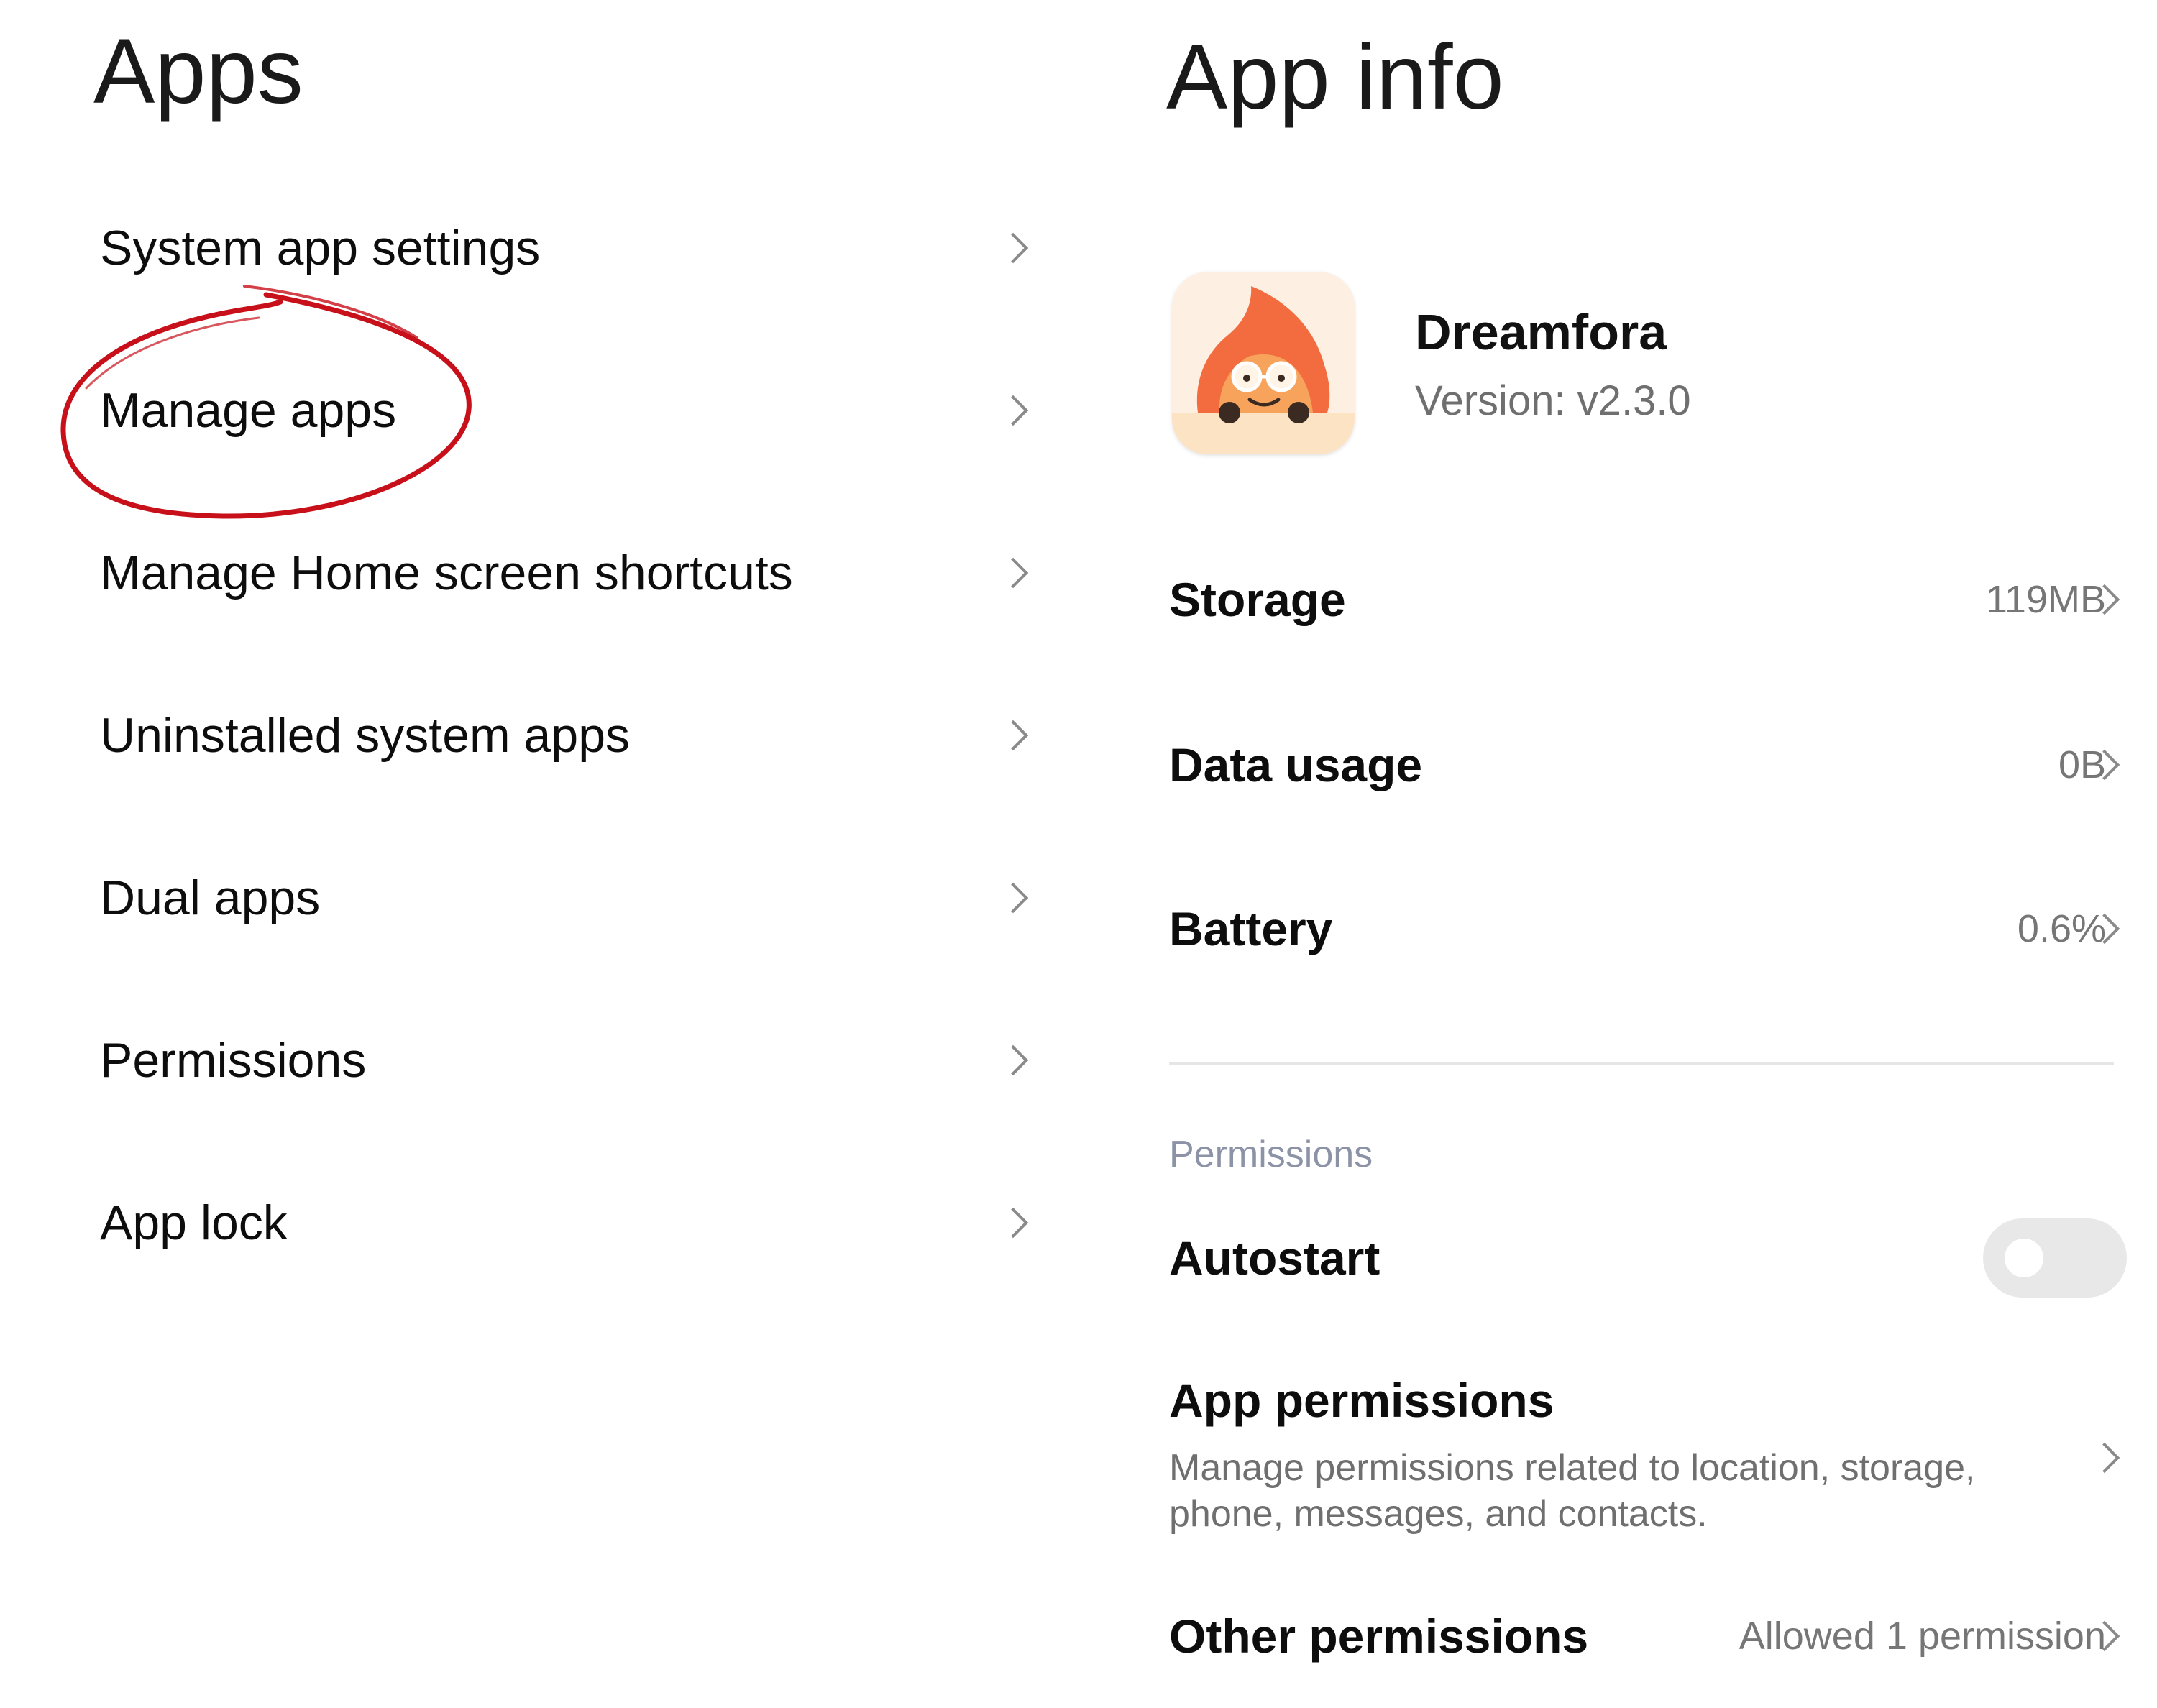 Image resolution: width=2157 pixels, height=1708 pixels. I want to click on data-usage-label: Data usage, so click(1296, 764).